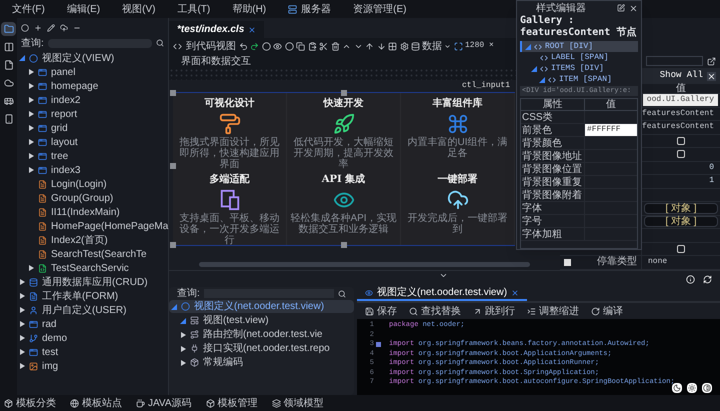 This screenshot has height=411, width=720. What do you see at coordinates (458, 46) in the screenshot?
I see `fullscreen-icon` at bounding box center [458, 46].